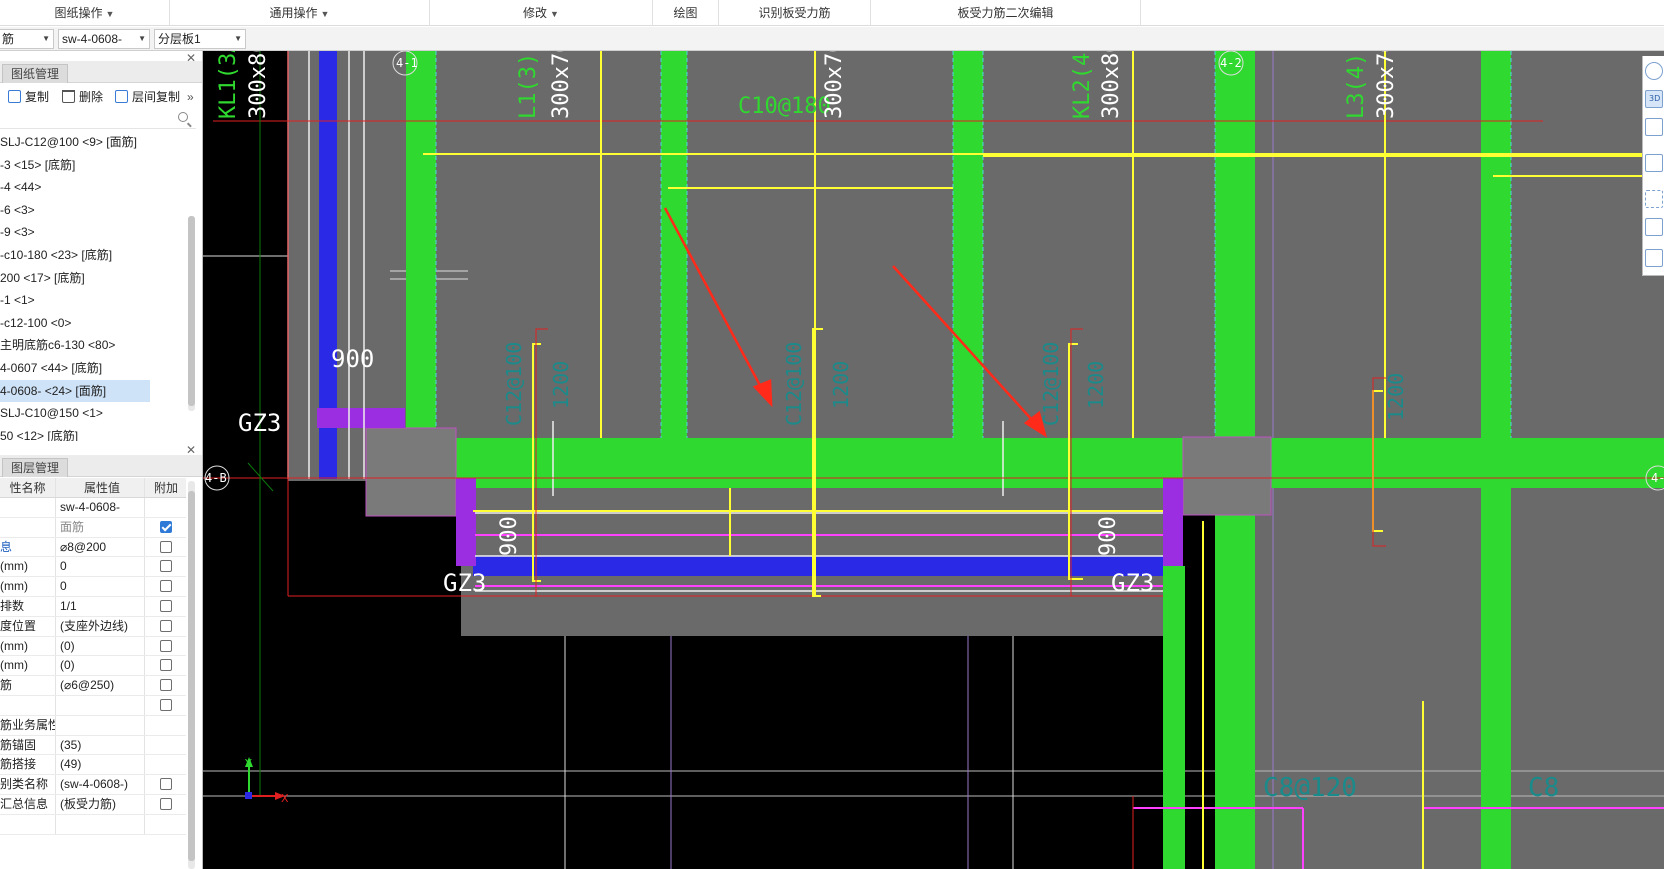 The height and width of the screenshot is (869, 1664). Describe the element at coordinates (75, 391) in the screenshot. I see `drawing-list-item: 4-0608- <24> [面筋]` at that location.